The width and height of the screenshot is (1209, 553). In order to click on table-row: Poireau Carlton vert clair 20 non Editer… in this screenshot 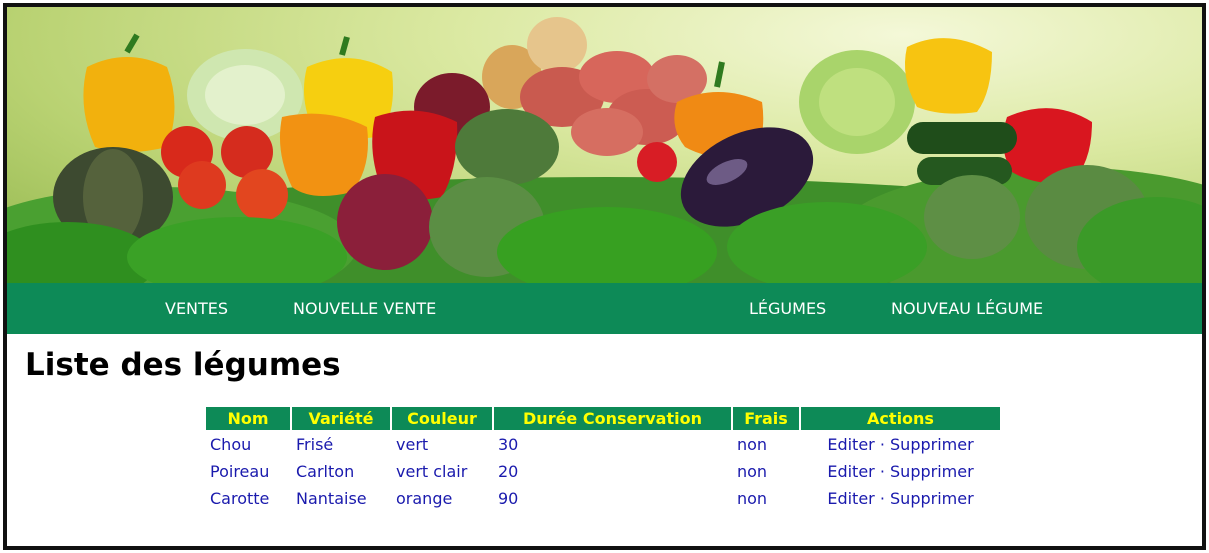, I will do `click(603, 471)`.